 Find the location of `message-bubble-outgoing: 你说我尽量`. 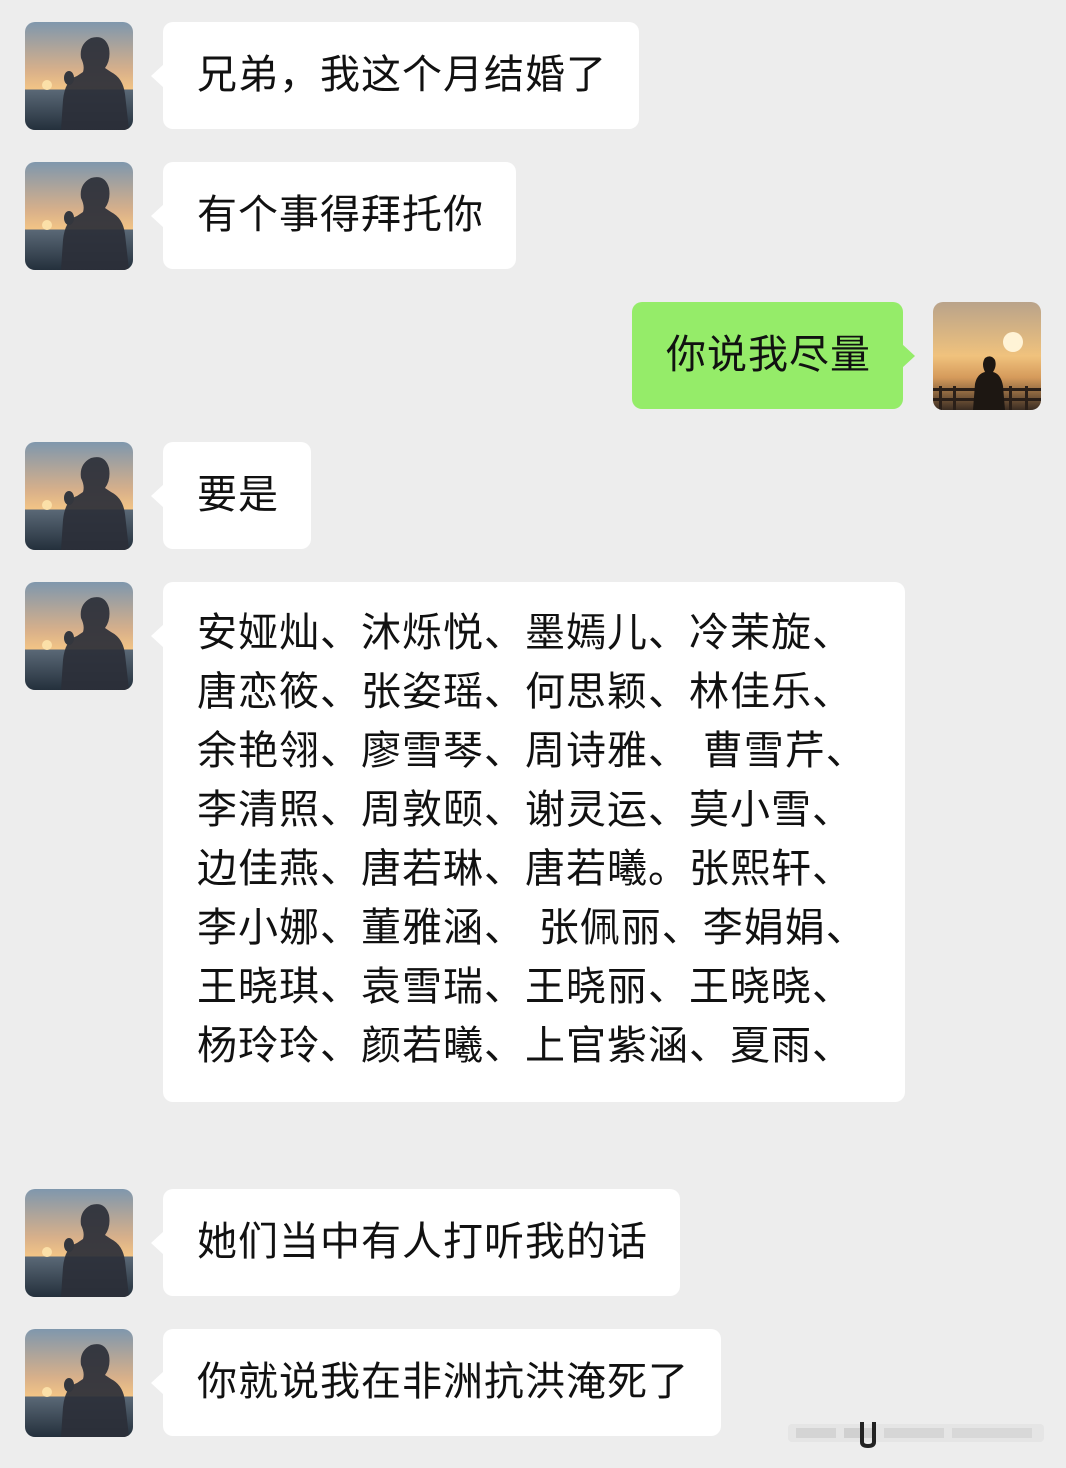

message-bubble-outgoing: 你说我尽量 is located at coordinates (773, 355).